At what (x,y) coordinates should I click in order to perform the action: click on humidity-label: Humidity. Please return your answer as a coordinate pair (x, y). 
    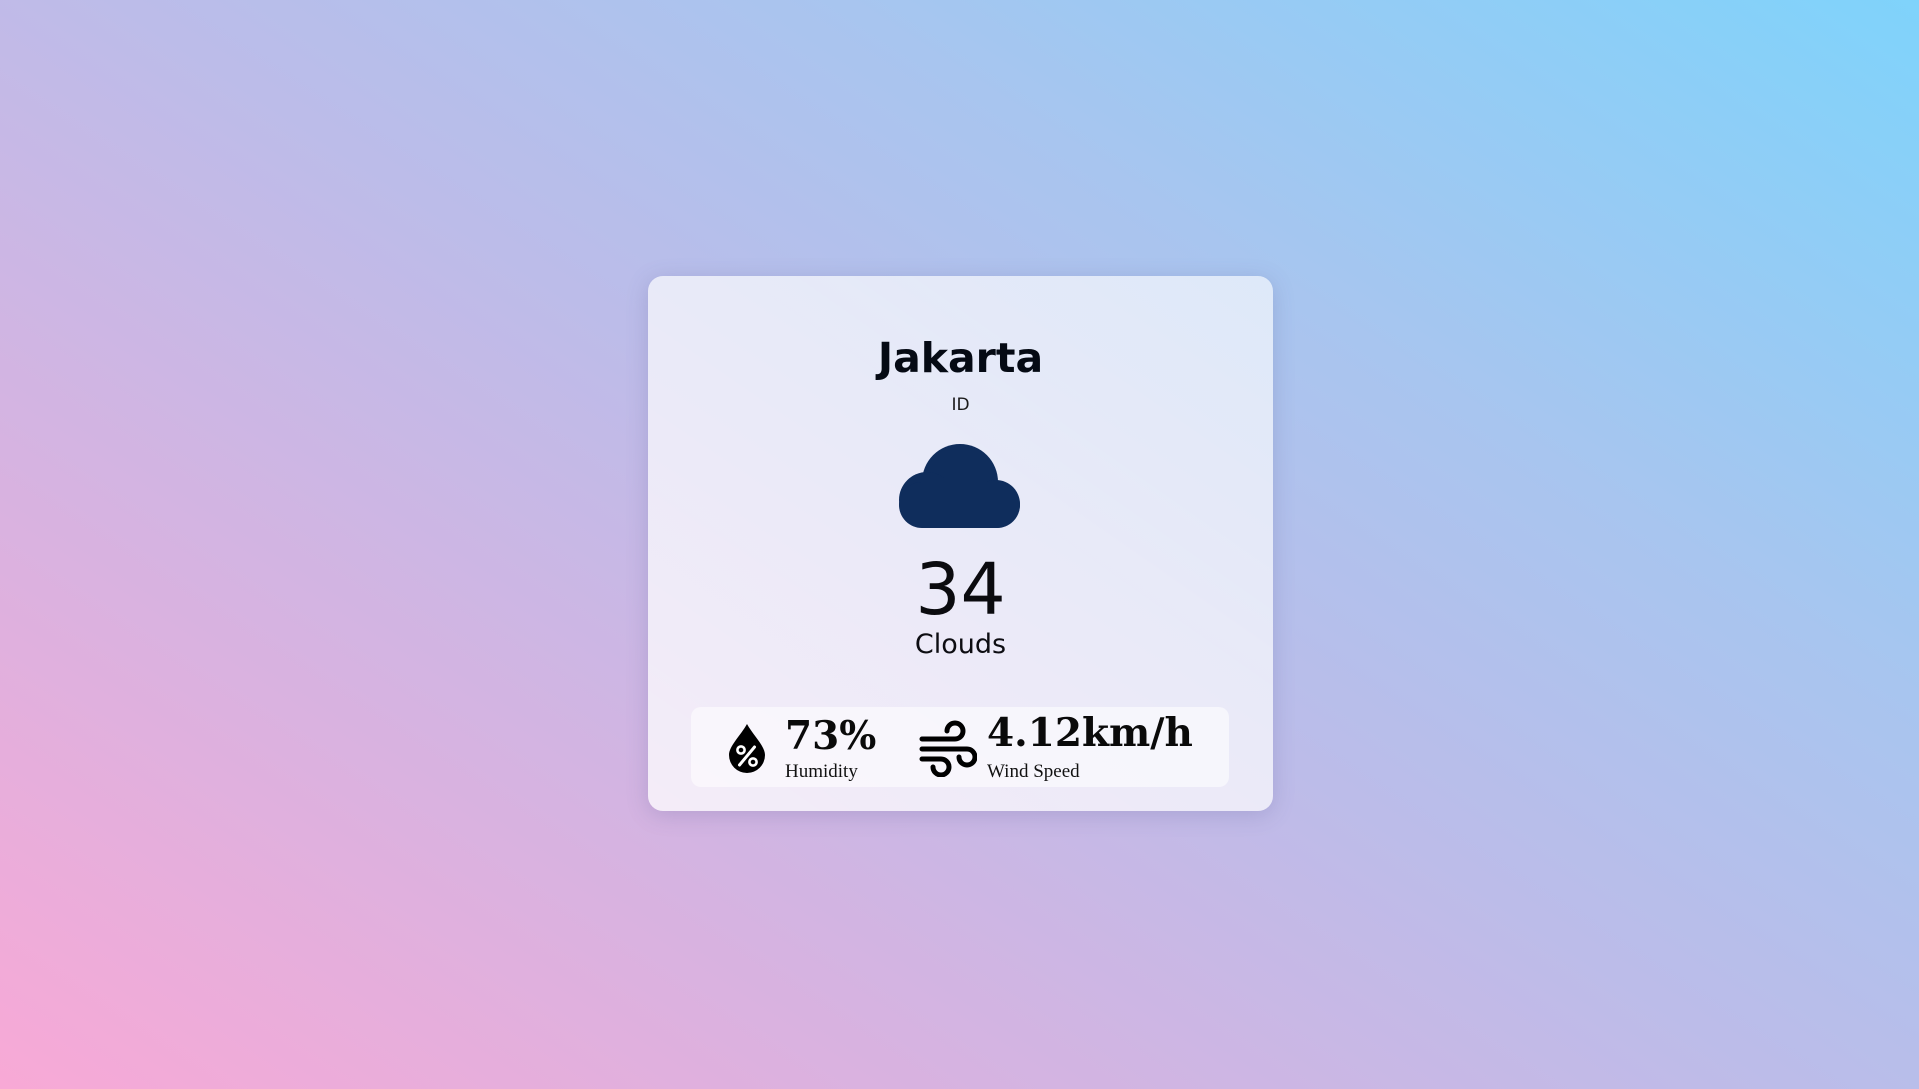
    Looking at the image, I should click on (821, 771).